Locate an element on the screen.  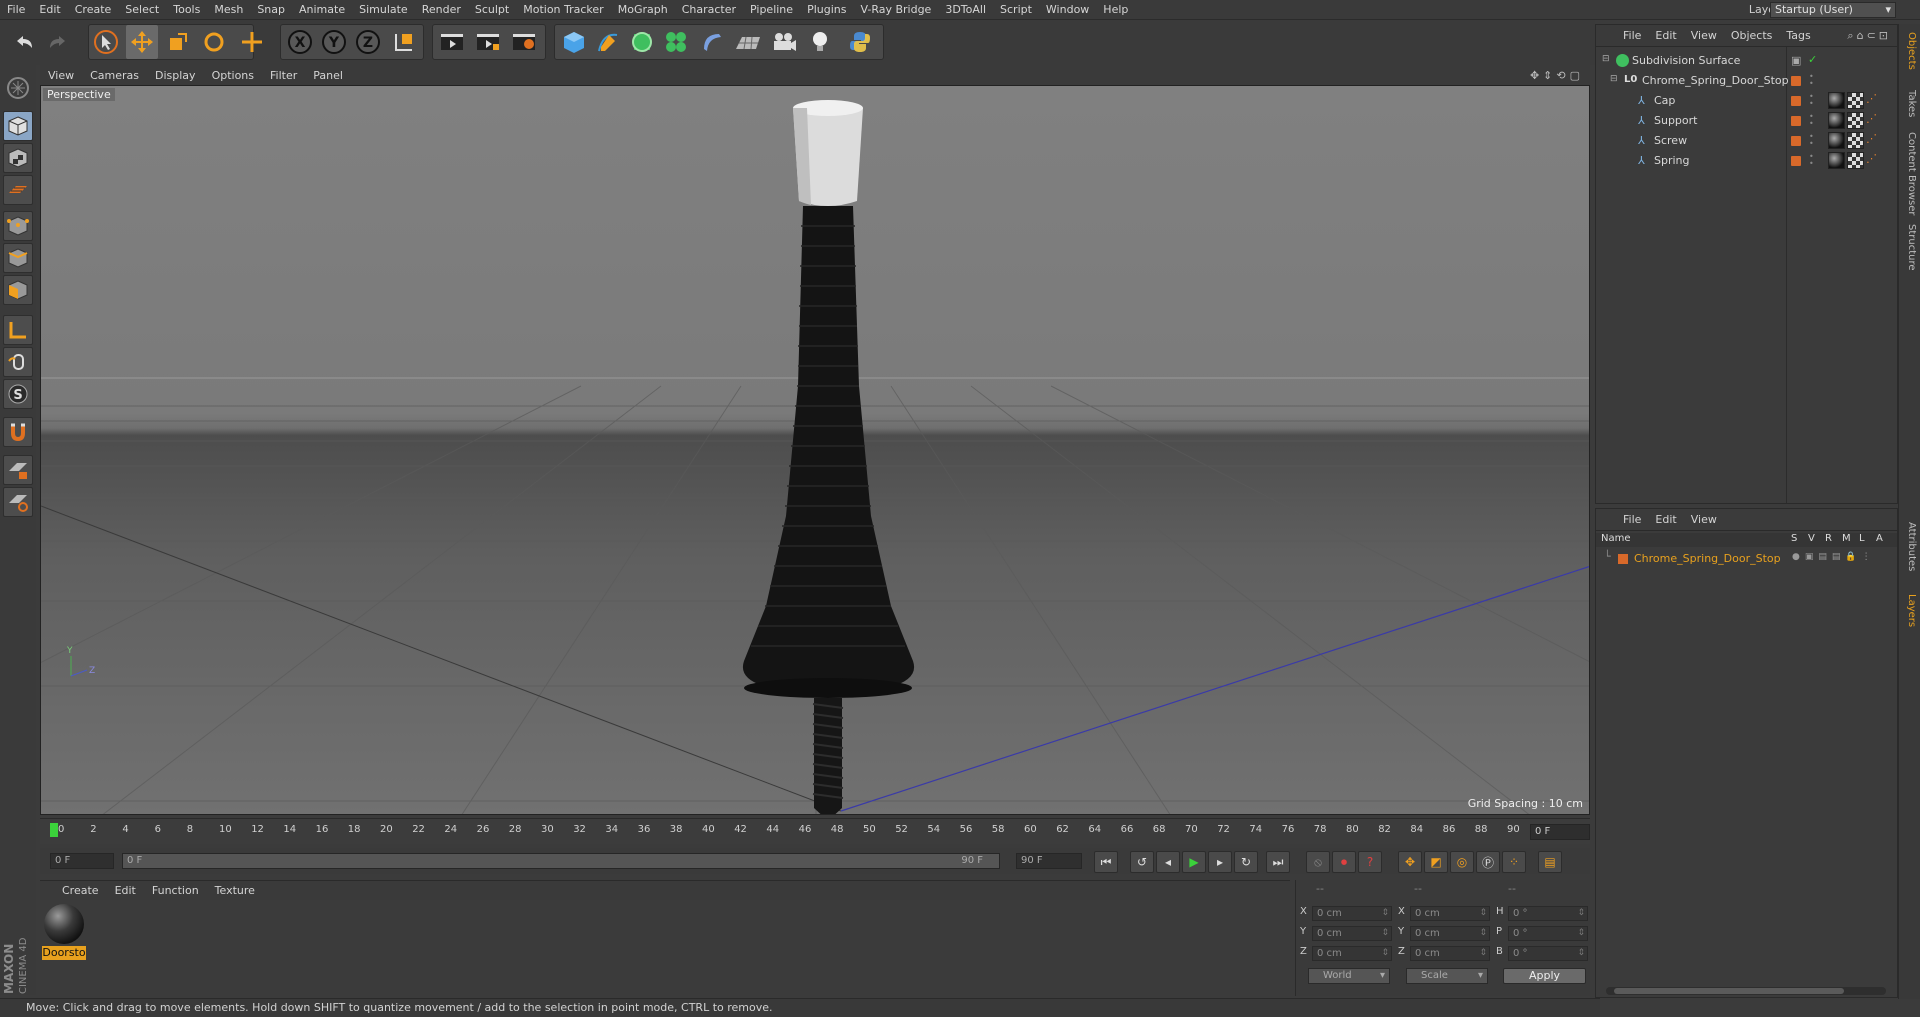
layer-scrollbar is located at coordinates (1746, 991).